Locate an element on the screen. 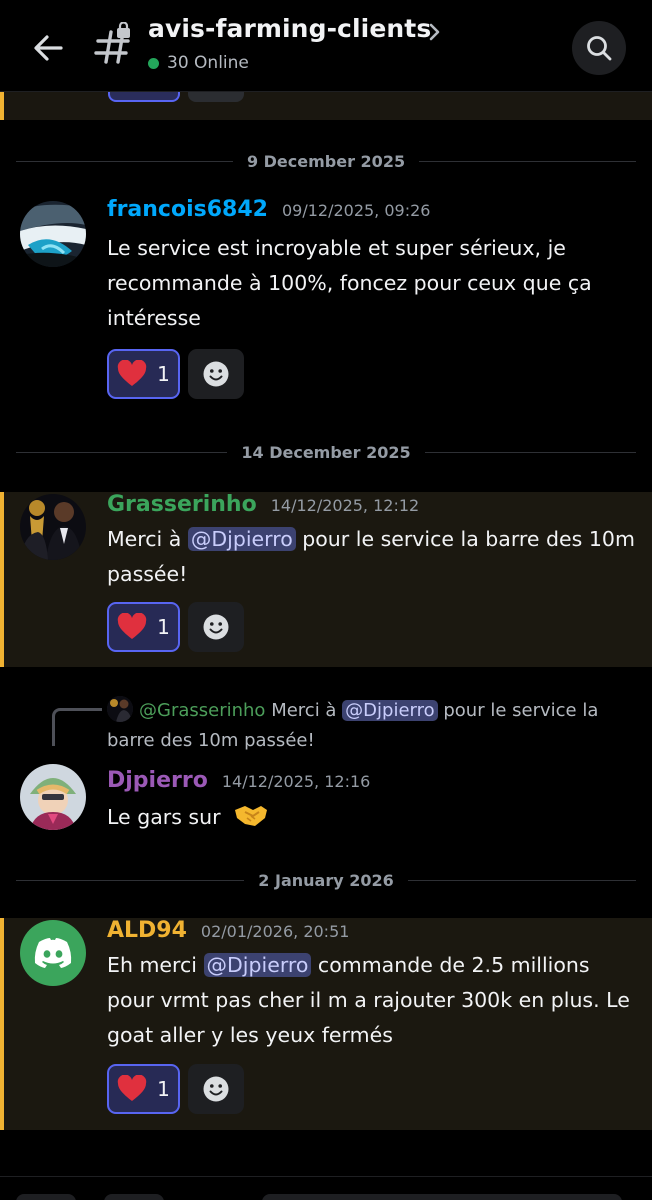 This screenshot has height=1200, width=652. channel-name: avis-farming-clients is located at coordinates (289, 28).